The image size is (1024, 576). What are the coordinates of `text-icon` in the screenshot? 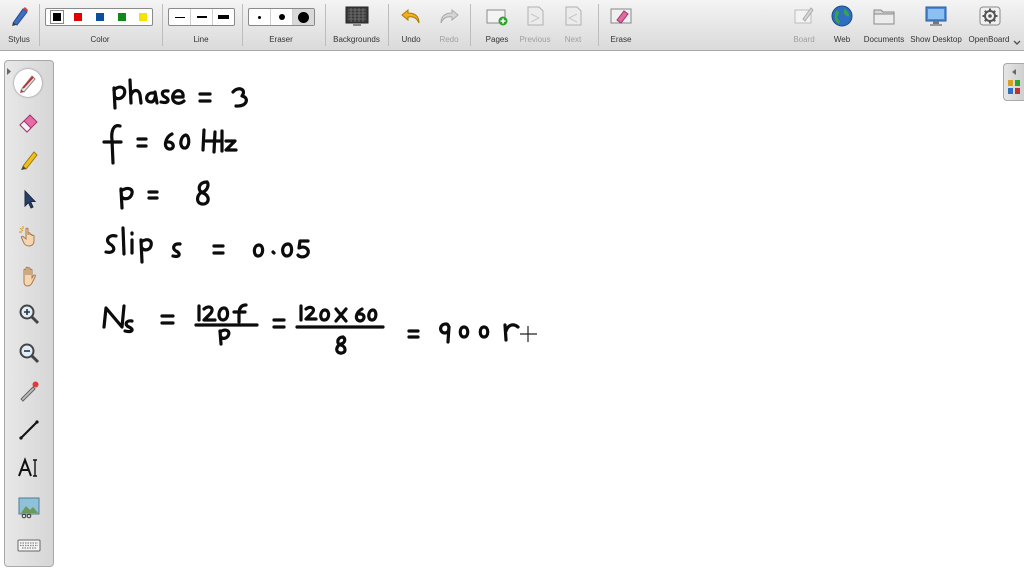 It's located at (27, 467).